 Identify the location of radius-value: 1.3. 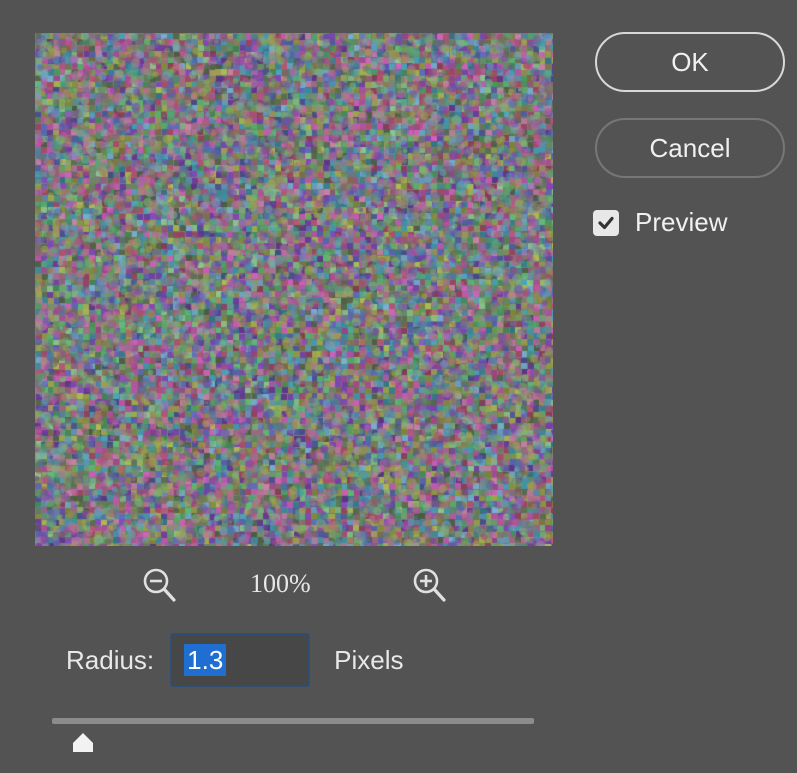
(205, 660).